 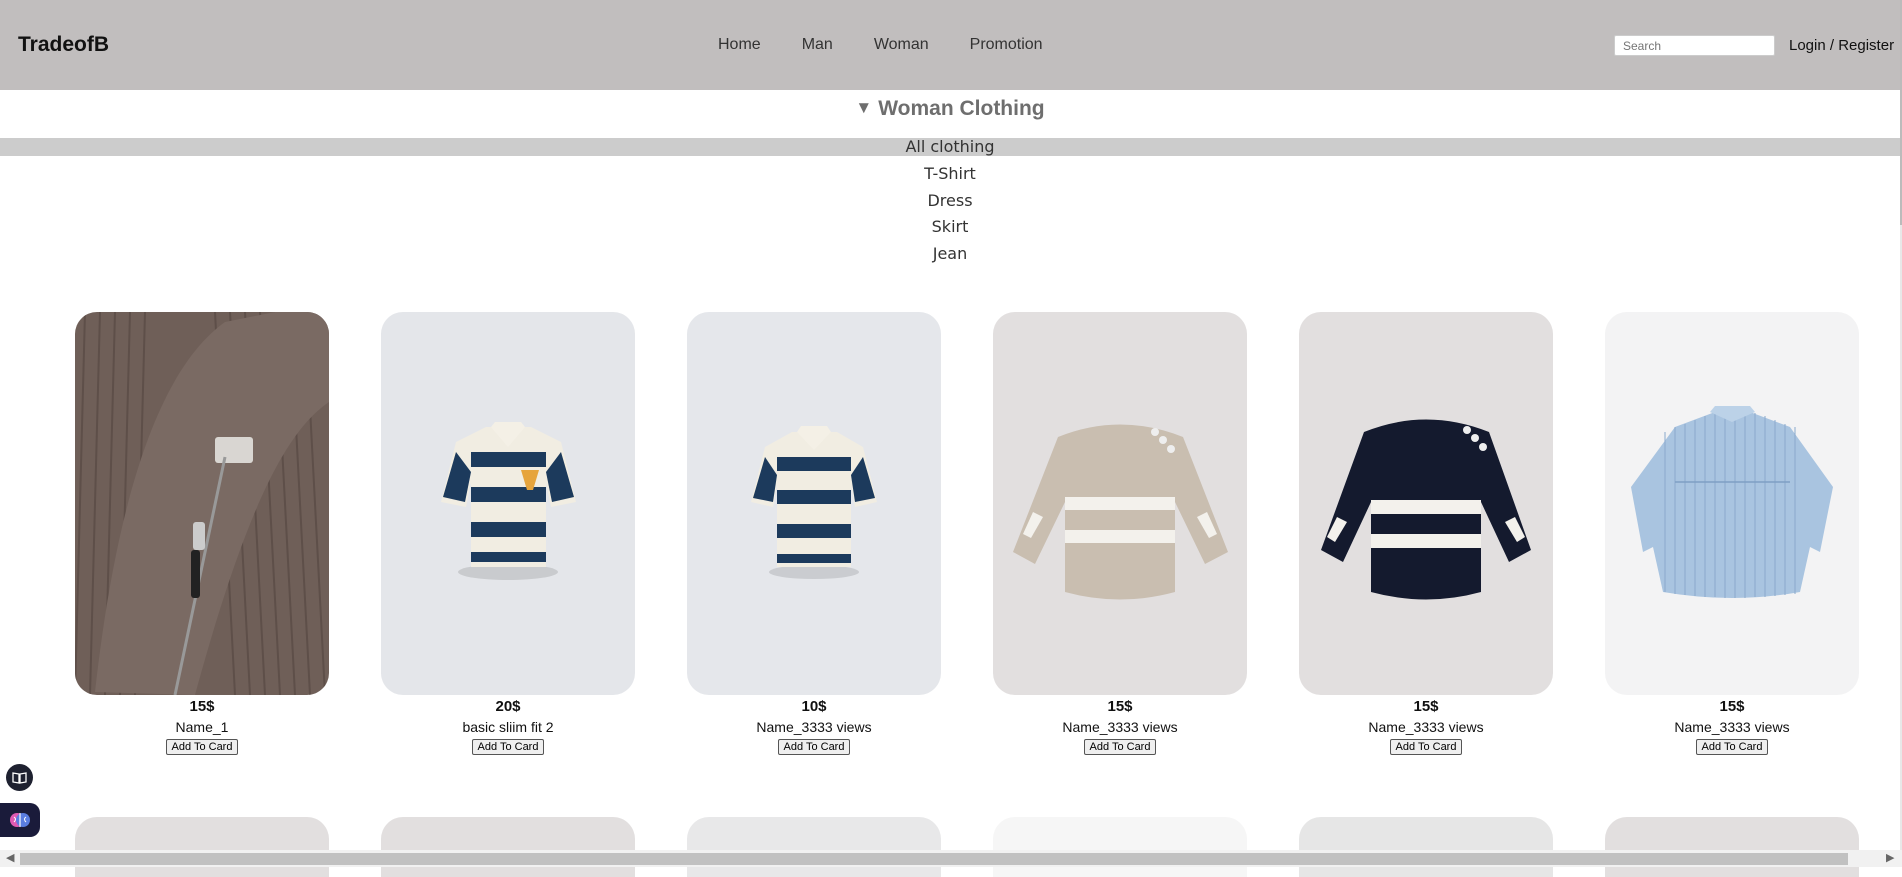 I want to click on product-card: 15$ Name_1 Add To Card, so click(x=202, y=533).